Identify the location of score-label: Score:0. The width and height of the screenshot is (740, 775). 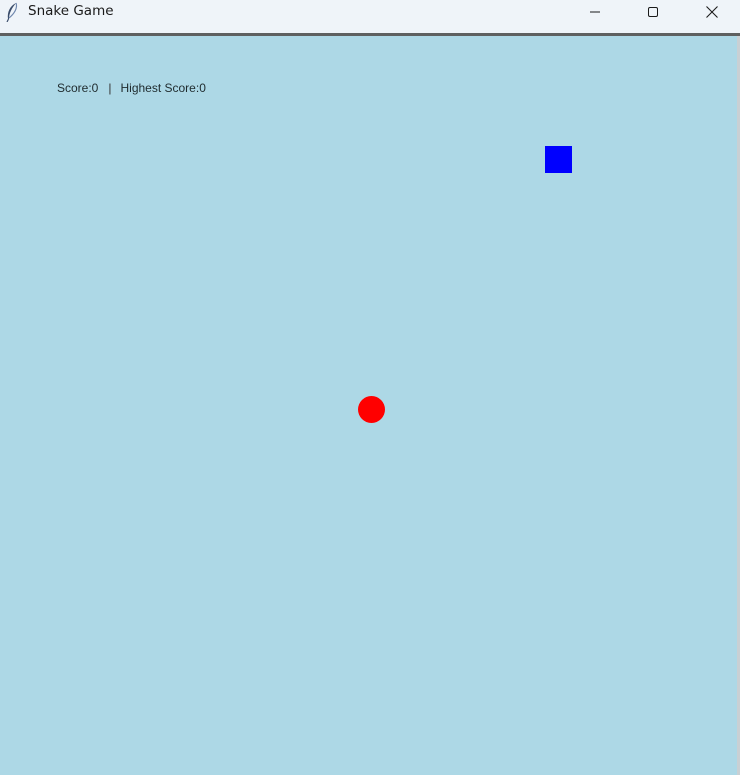
(78, 88).